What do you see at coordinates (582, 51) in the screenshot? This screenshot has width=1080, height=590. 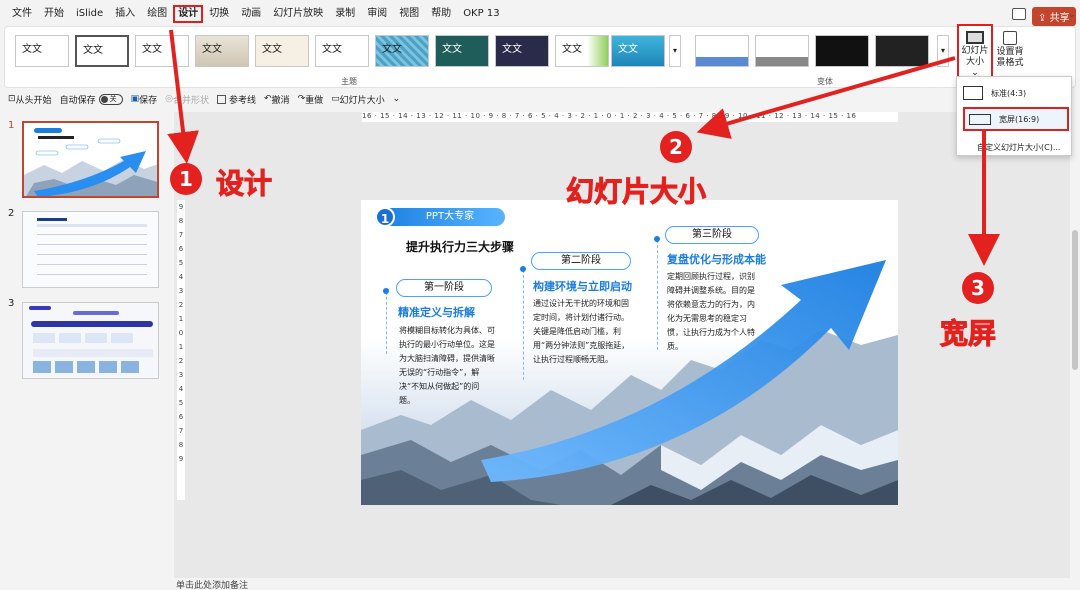 I see `theme-thumb-10: 文文` at bounding box center [582, 51].